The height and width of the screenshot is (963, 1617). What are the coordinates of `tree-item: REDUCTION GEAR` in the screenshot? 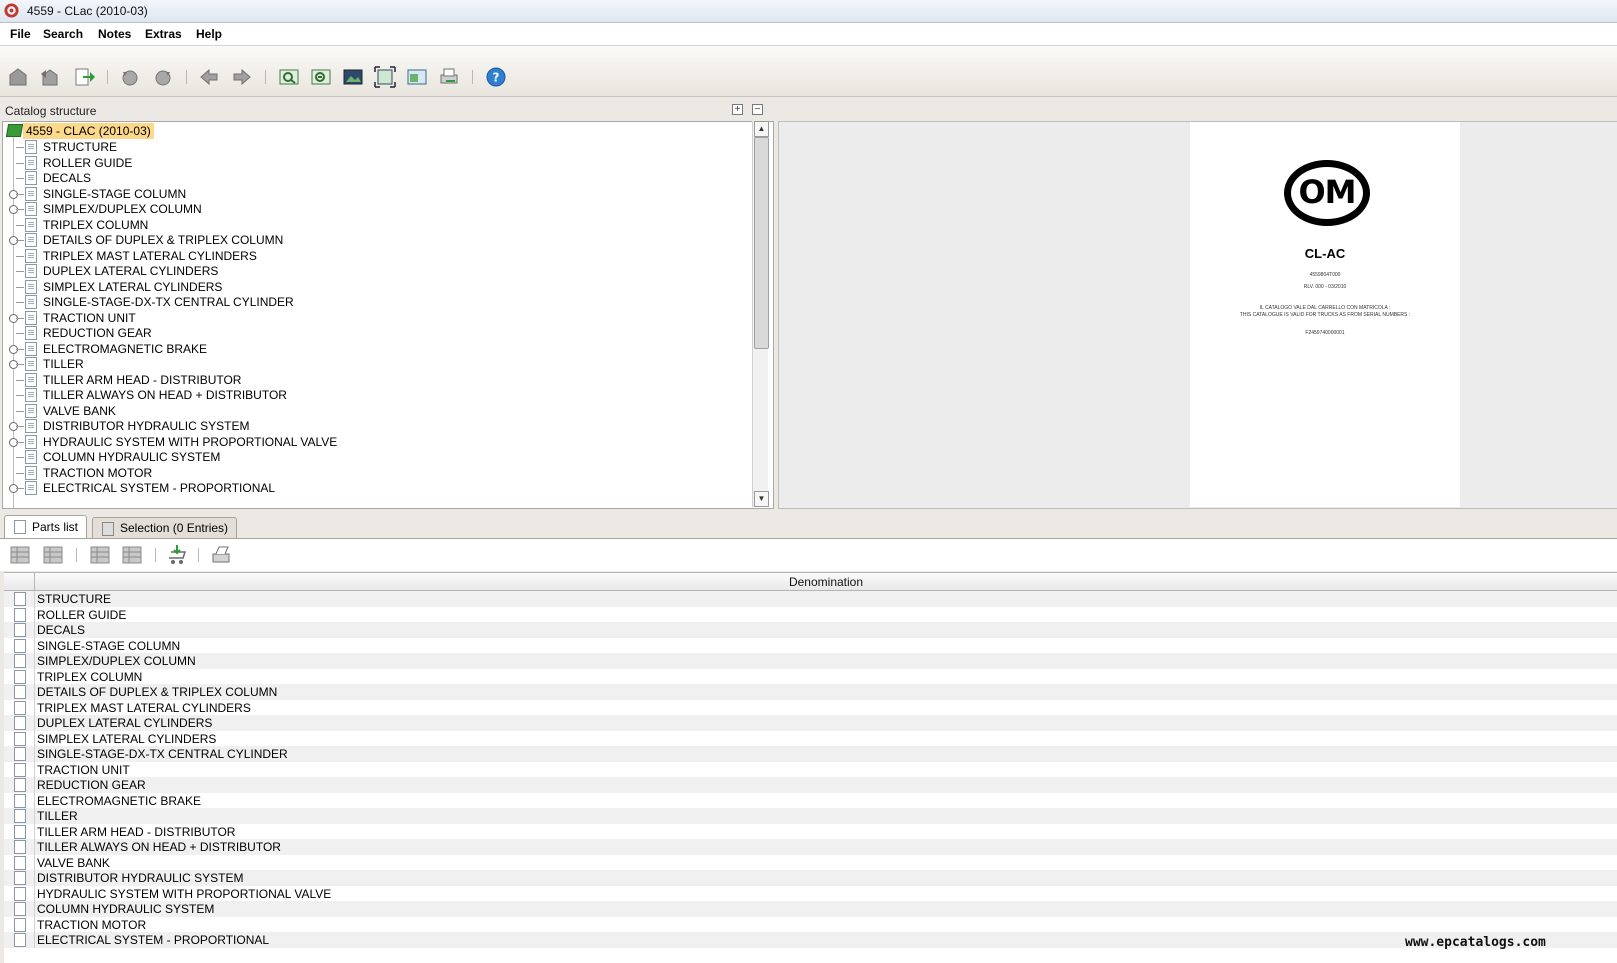 It's located at (378, 333).